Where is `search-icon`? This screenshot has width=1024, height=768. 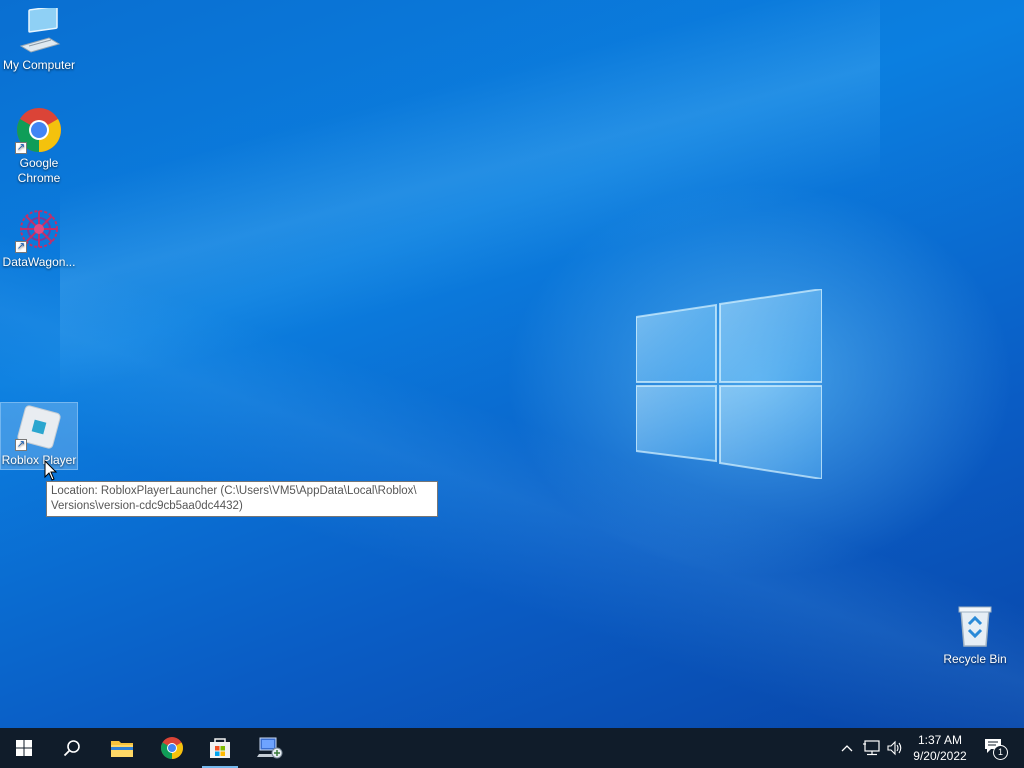 search-icon is located at coordinates (71, 748).